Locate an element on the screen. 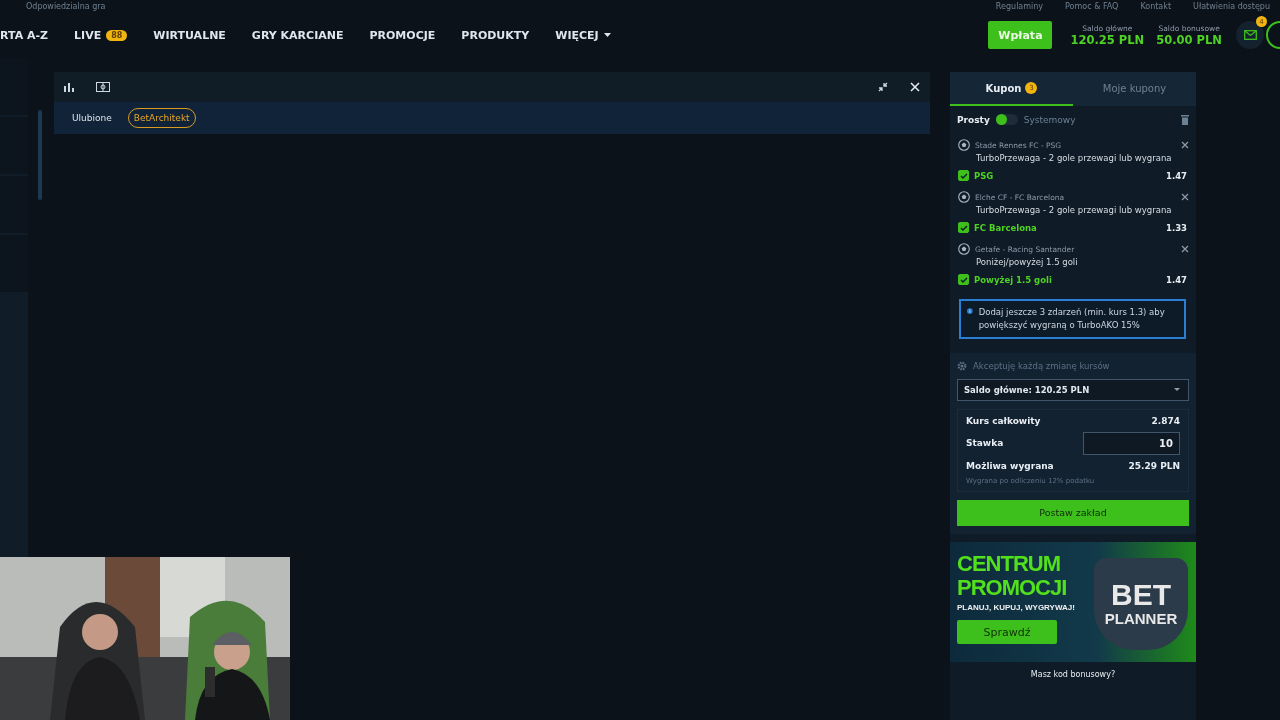 This screenshot has height=720, width=1280. filter-chip: Ulubione is located at coordinates (92, 118).